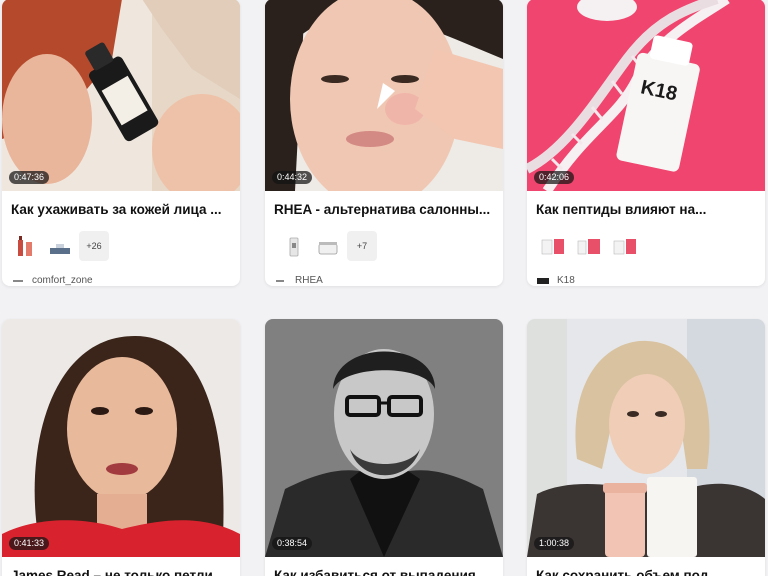  Describe the element at coordinates (292, 177) in the screenshot. I see `video-duration: 0:44:32` at that location.